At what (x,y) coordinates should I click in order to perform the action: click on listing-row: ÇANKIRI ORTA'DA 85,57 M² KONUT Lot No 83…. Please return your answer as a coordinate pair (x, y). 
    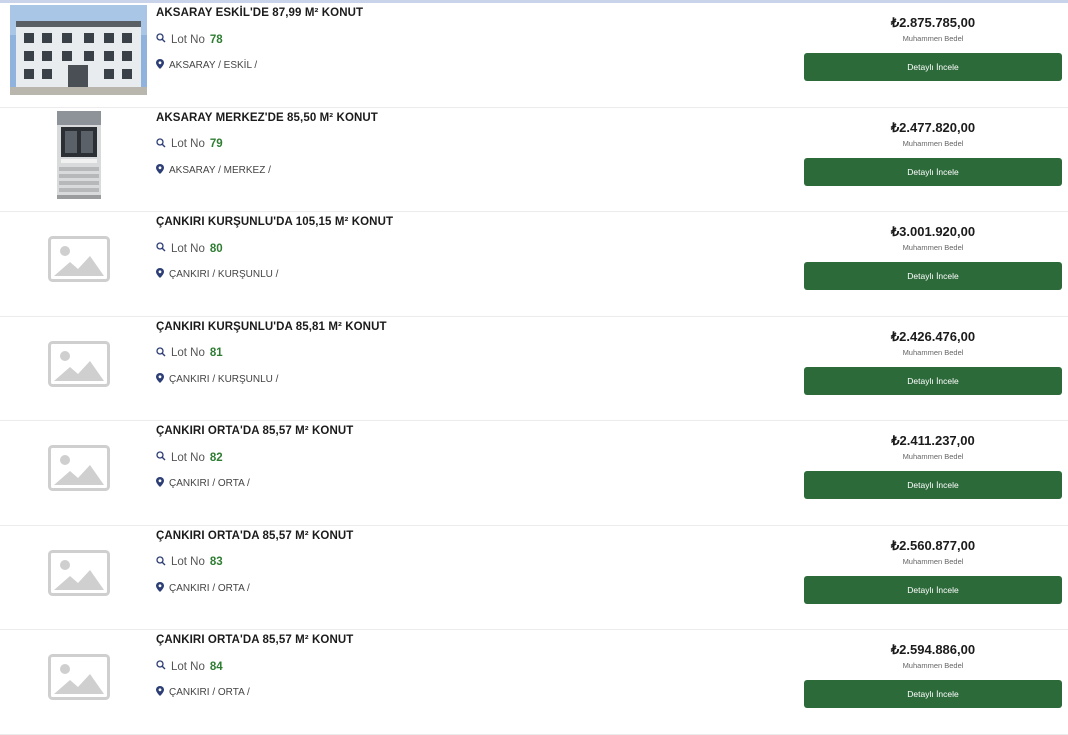
    Looking at the image, I should click on (534, 578).